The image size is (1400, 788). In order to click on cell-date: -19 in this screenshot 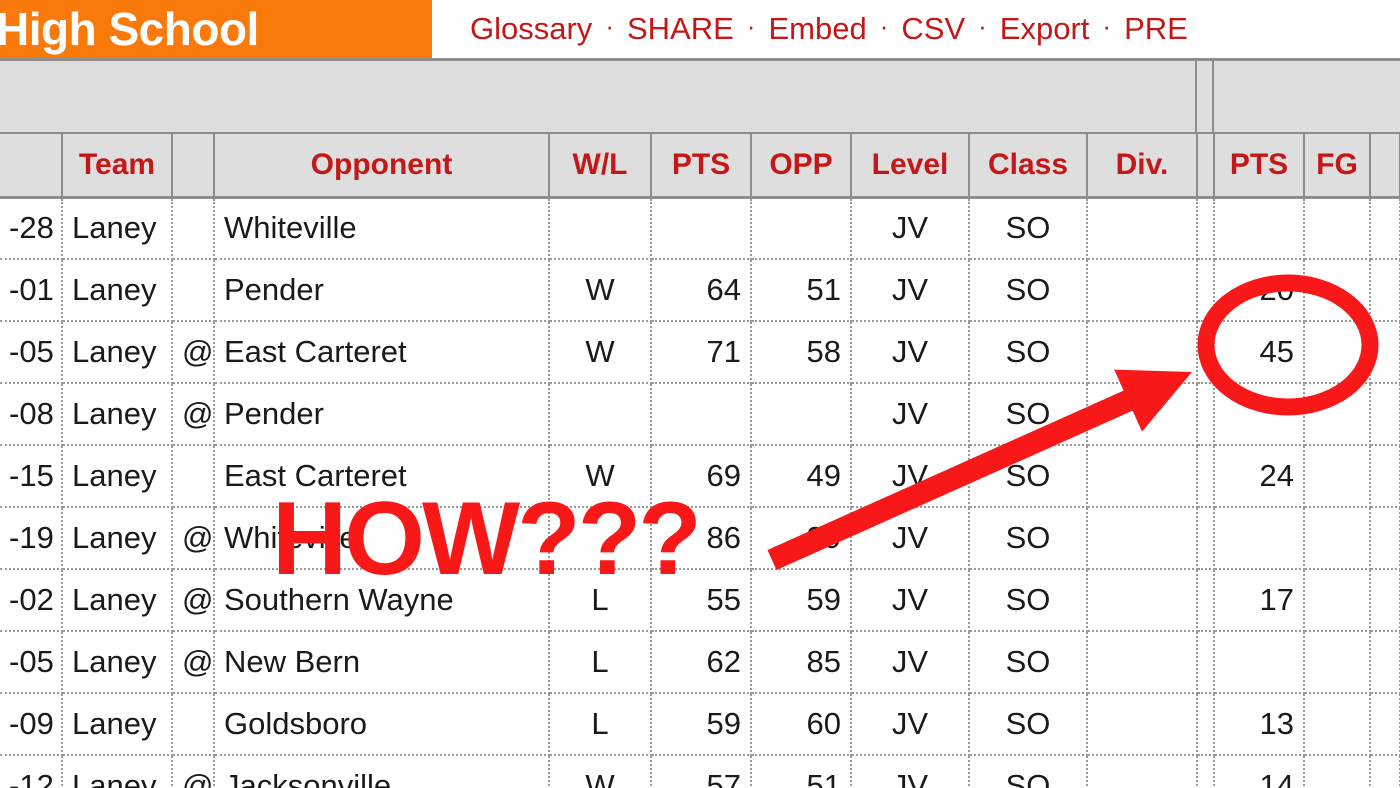, I will do `click(31, 538)`.